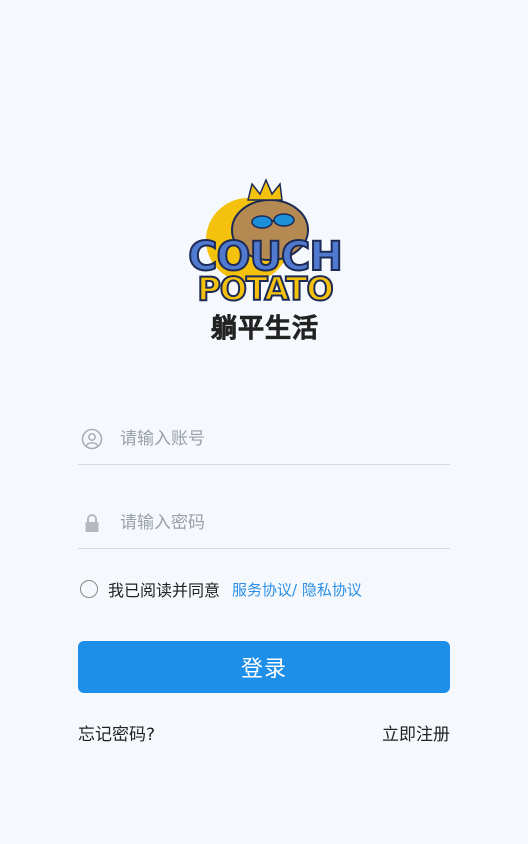 The width and height of the screenshot is (528, 844). I want to click on account-field, so click(264, 439).